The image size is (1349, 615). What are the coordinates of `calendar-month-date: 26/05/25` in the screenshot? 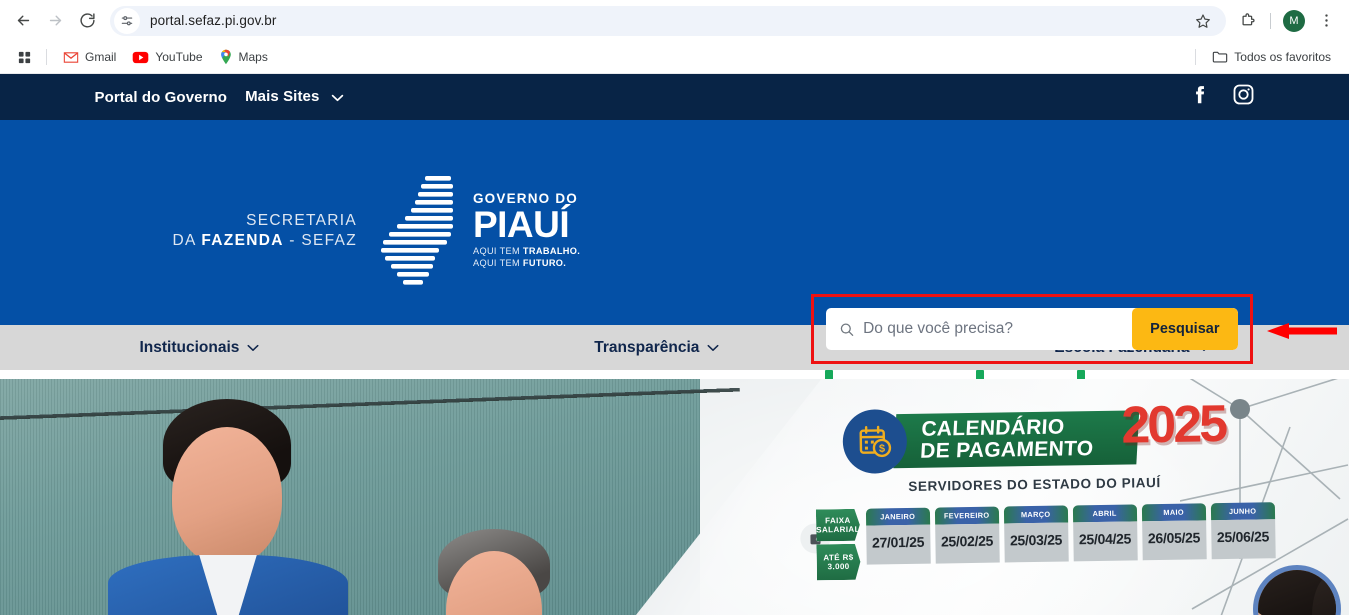 It's located at (1174, 540).